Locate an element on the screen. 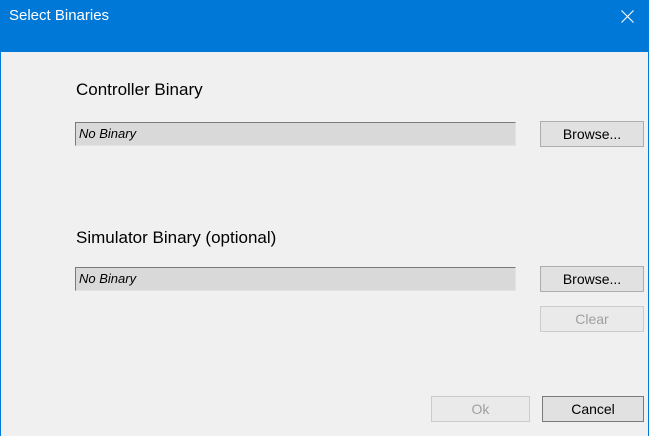 The height and width of the screenshot is (436, 649). simulator-clear-button: Clear is located at coordinates (592, 319).